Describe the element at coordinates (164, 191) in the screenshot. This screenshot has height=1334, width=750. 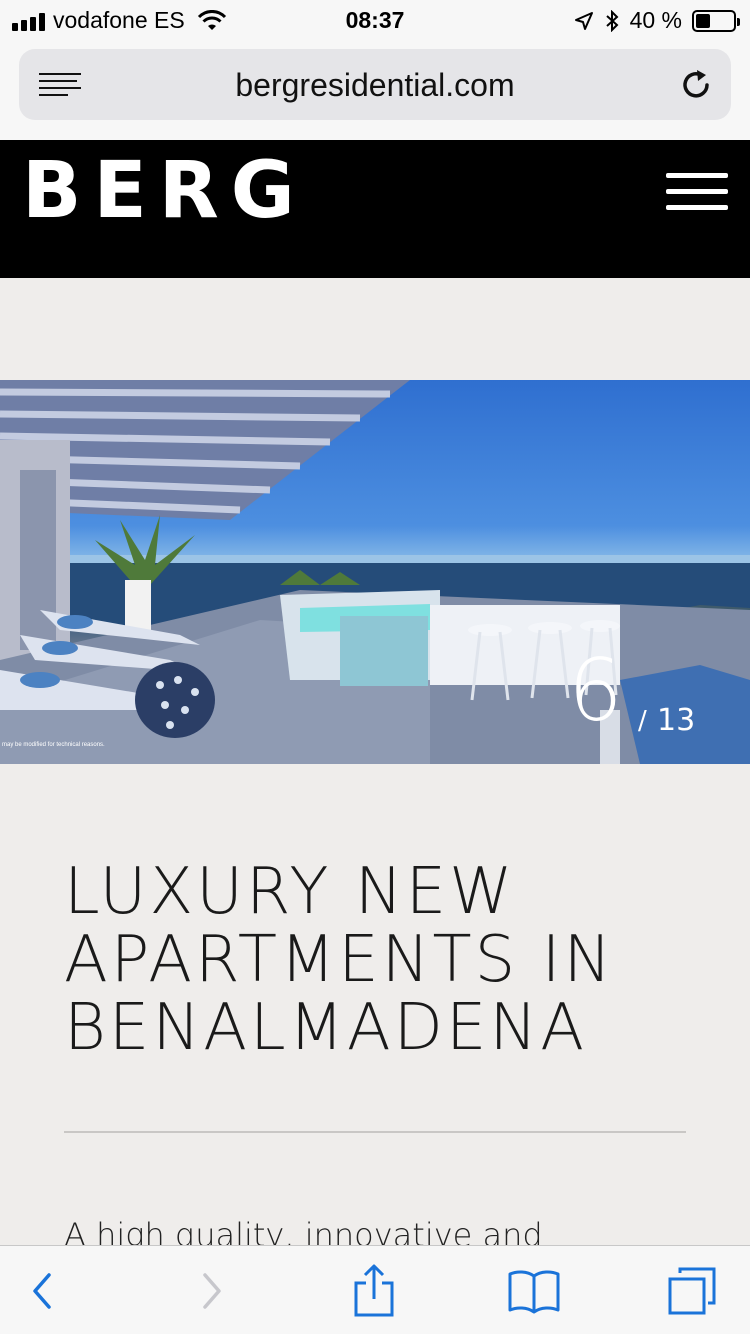
I see `site-logo: BERG` at that location.